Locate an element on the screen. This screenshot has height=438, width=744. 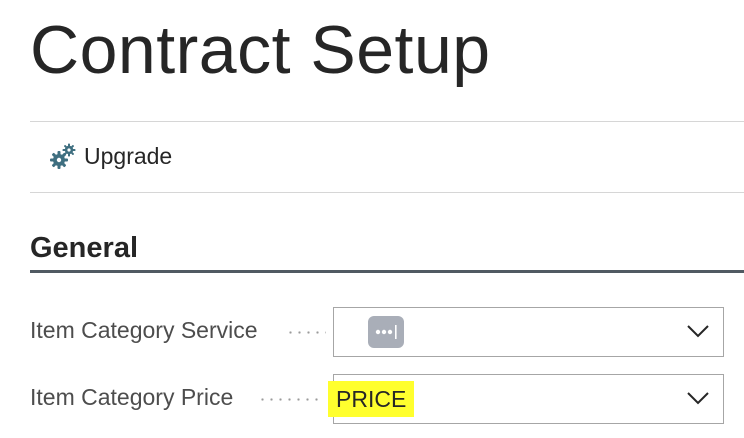
field-label: Item Category Price is located at coordinates (132, 397).